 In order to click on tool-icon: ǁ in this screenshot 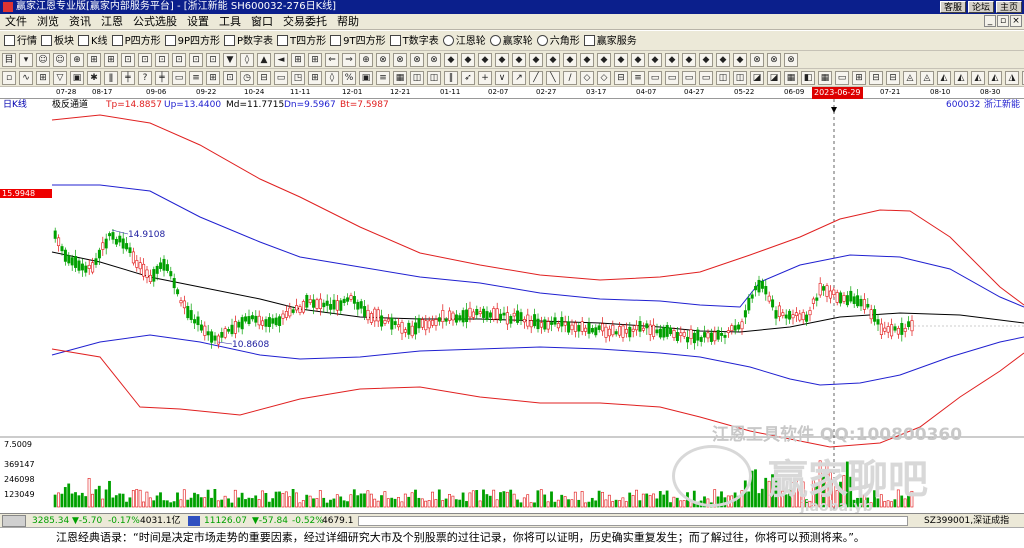, I will do `click(111, 78)`.